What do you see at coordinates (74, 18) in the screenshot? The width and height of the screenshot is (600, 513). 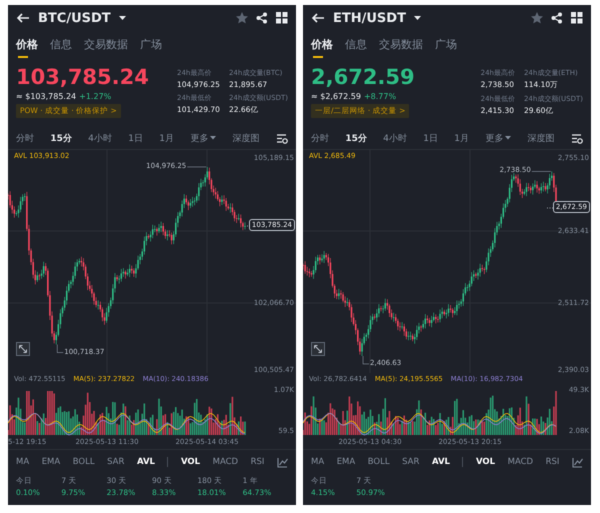 I see `pair-title: BTC/USDT` at bounding box center [74, 18].